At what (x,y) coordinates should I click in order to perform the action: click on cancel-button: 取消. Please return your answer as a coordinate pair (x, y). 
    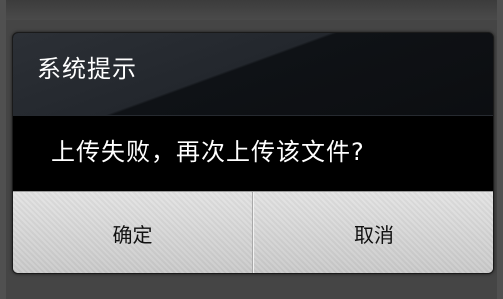
    Looking at the image, I should click on (373, 232).